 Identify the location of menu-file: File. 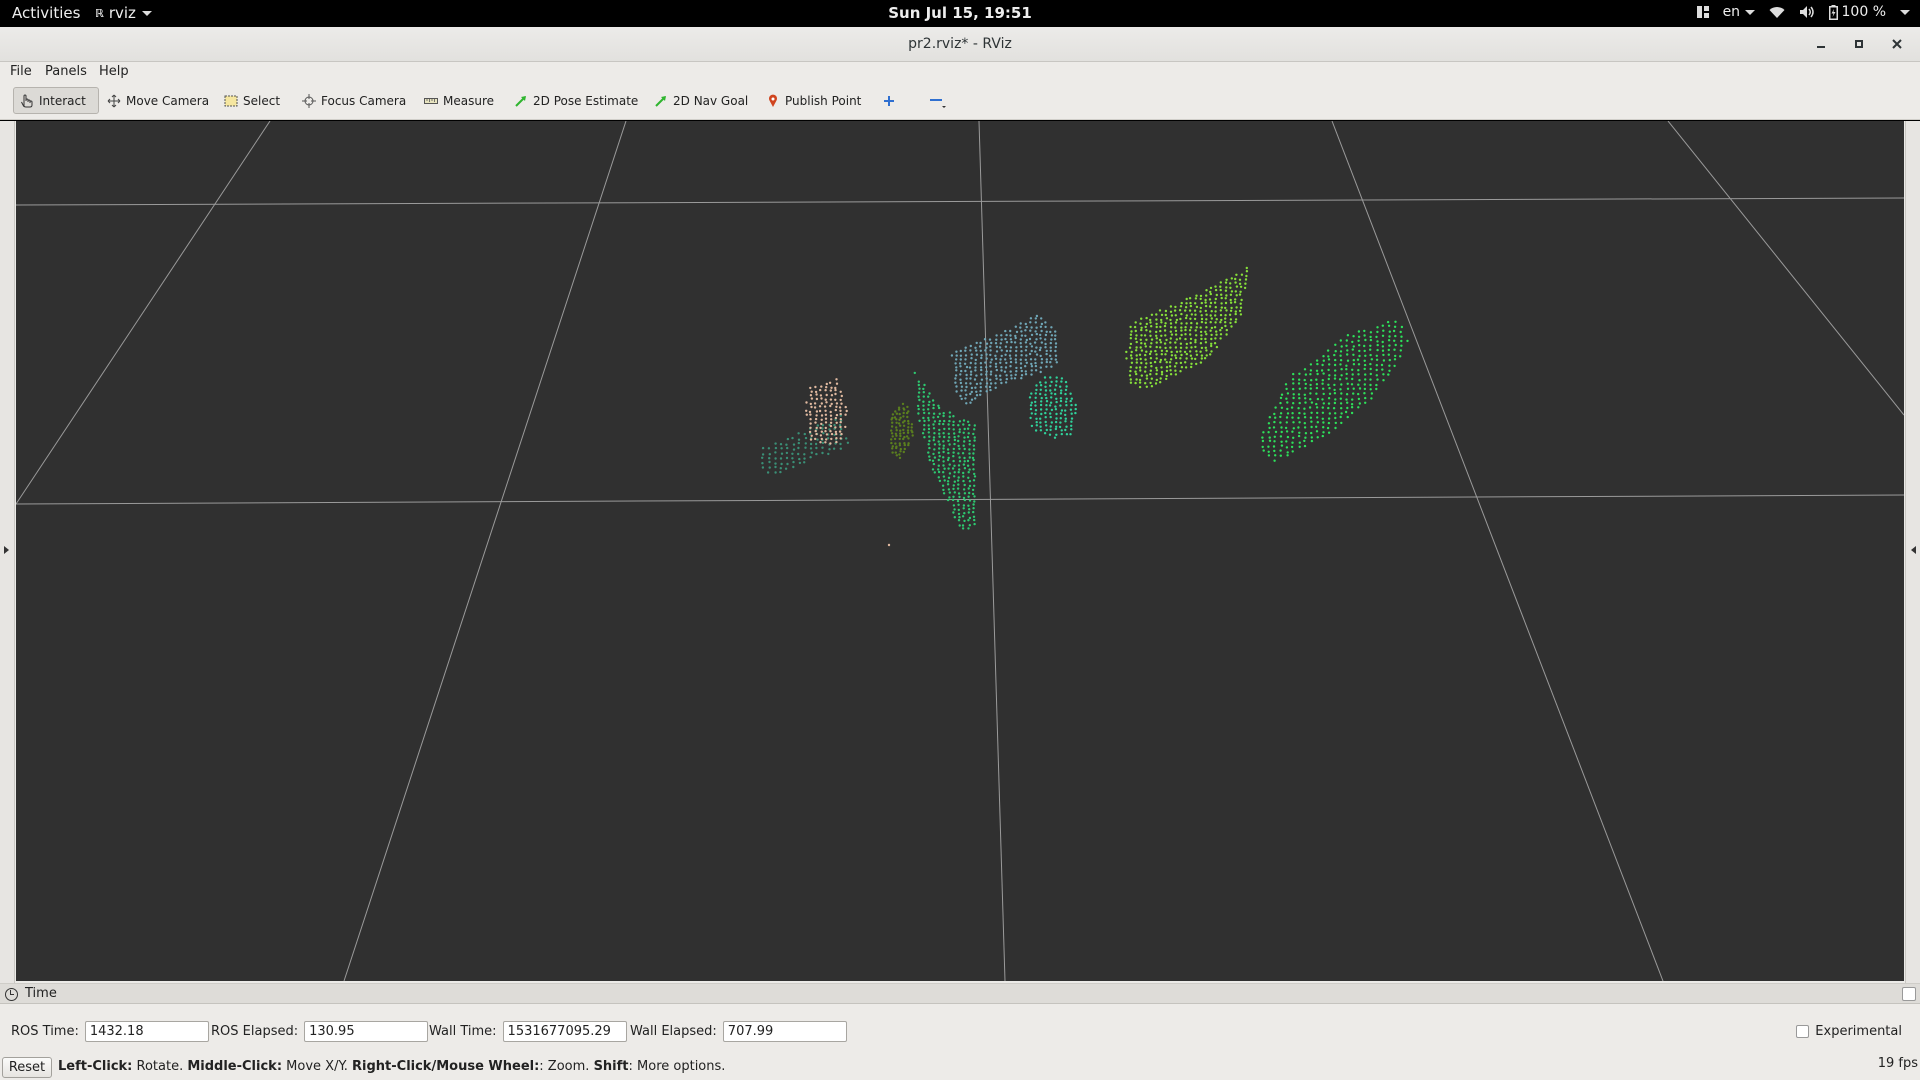
(21, 71).